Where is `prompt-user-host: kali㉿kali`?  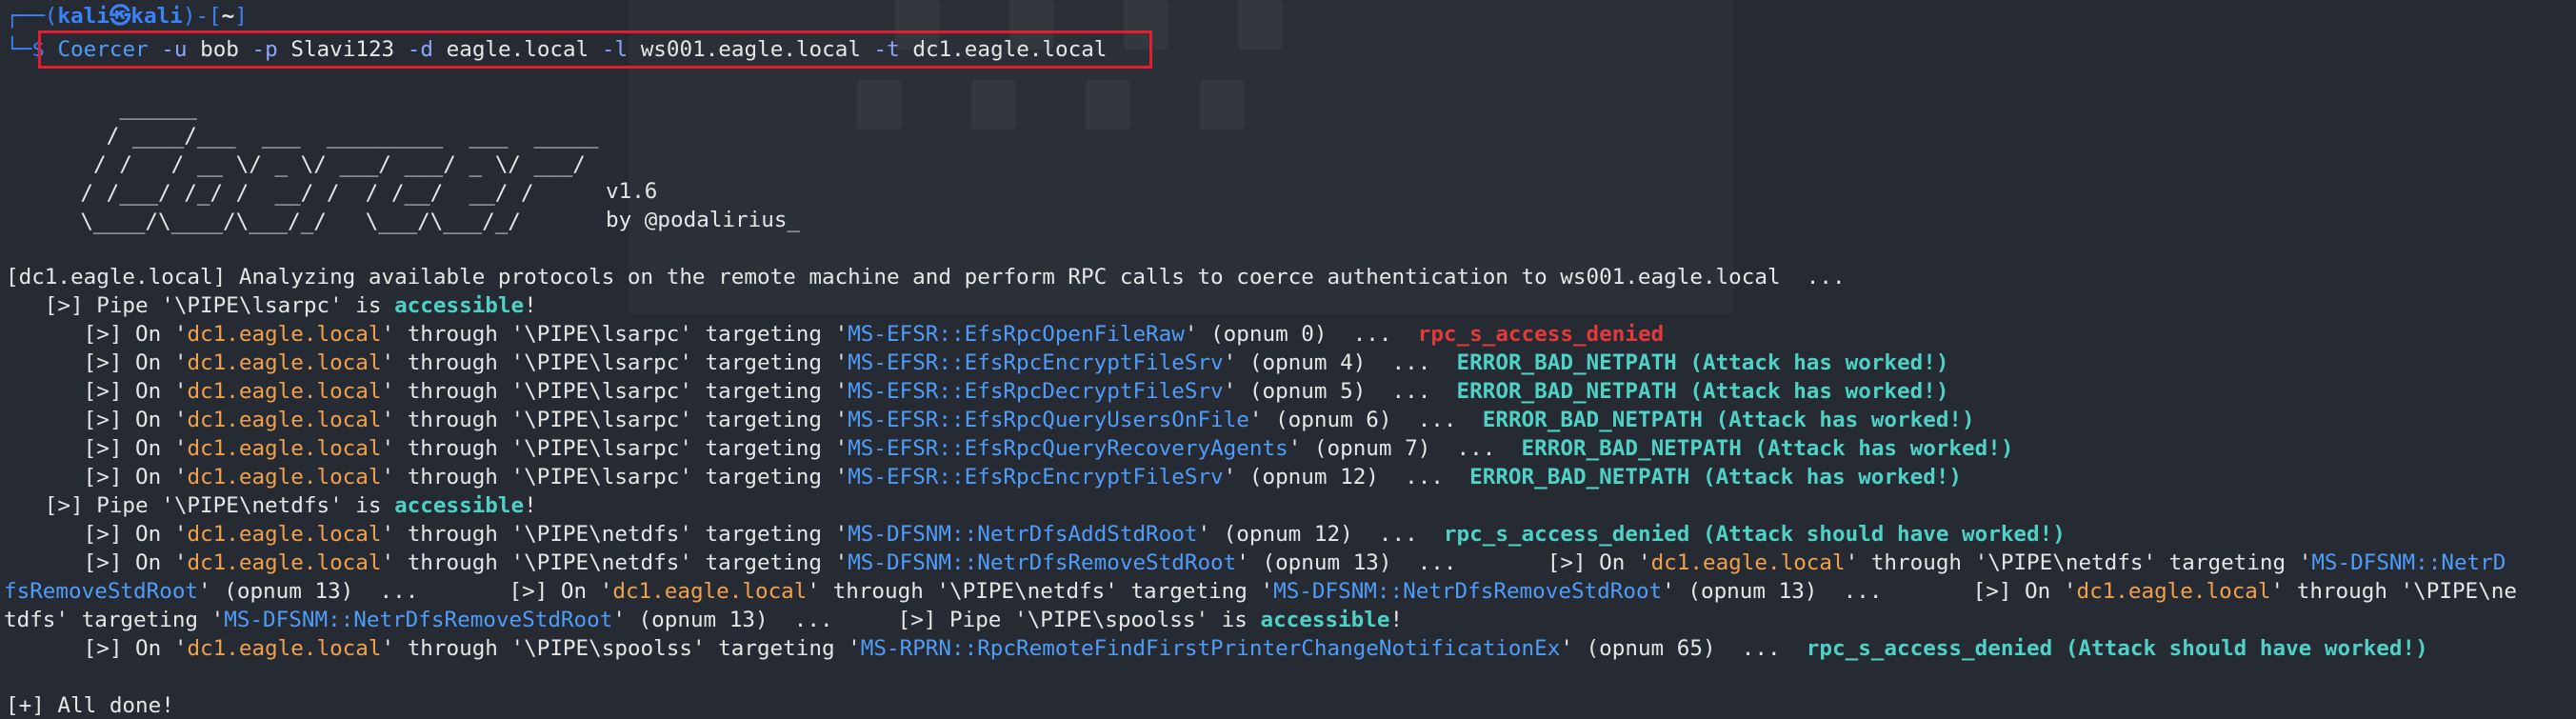
prompt-user-host: kali㉿kali is located at coordinates (120, 16).